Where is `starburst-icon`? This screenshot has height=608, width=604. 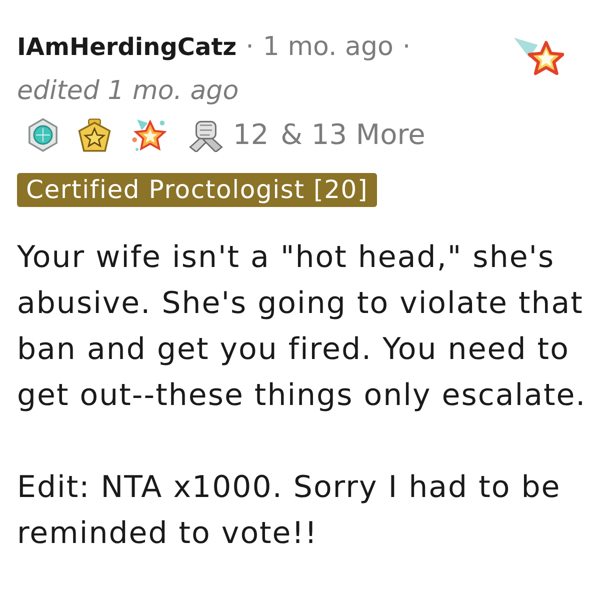
starburst-icon is located at coordinates (149, 135).